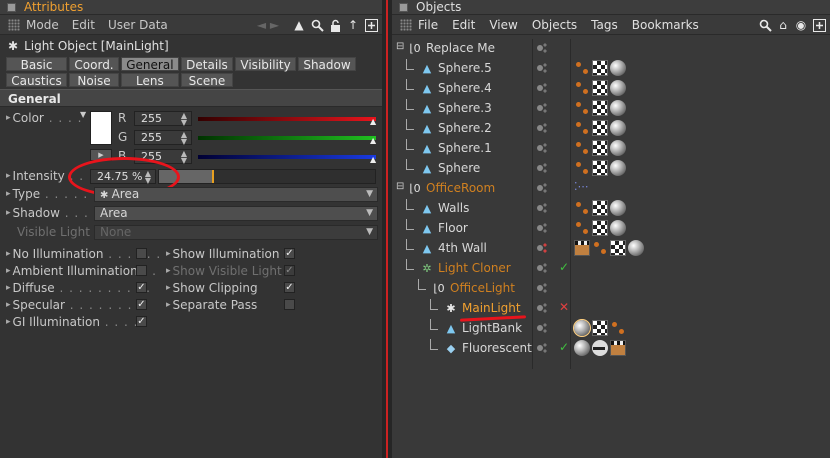 This screenshot has width=830, height=458. Describe the element at coordinates (783, 25) in the screenshot. I see `home-icon: ⌂` at that location.